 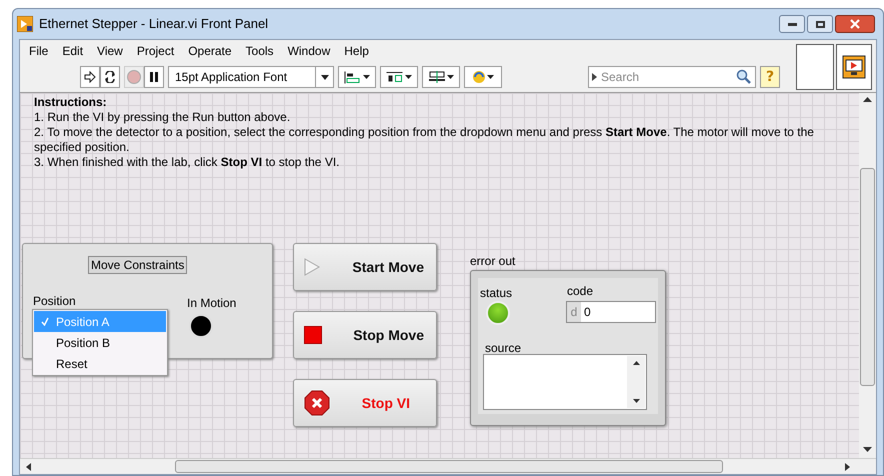 I want to click on resize-objects-button, so click(x=441, y=77).